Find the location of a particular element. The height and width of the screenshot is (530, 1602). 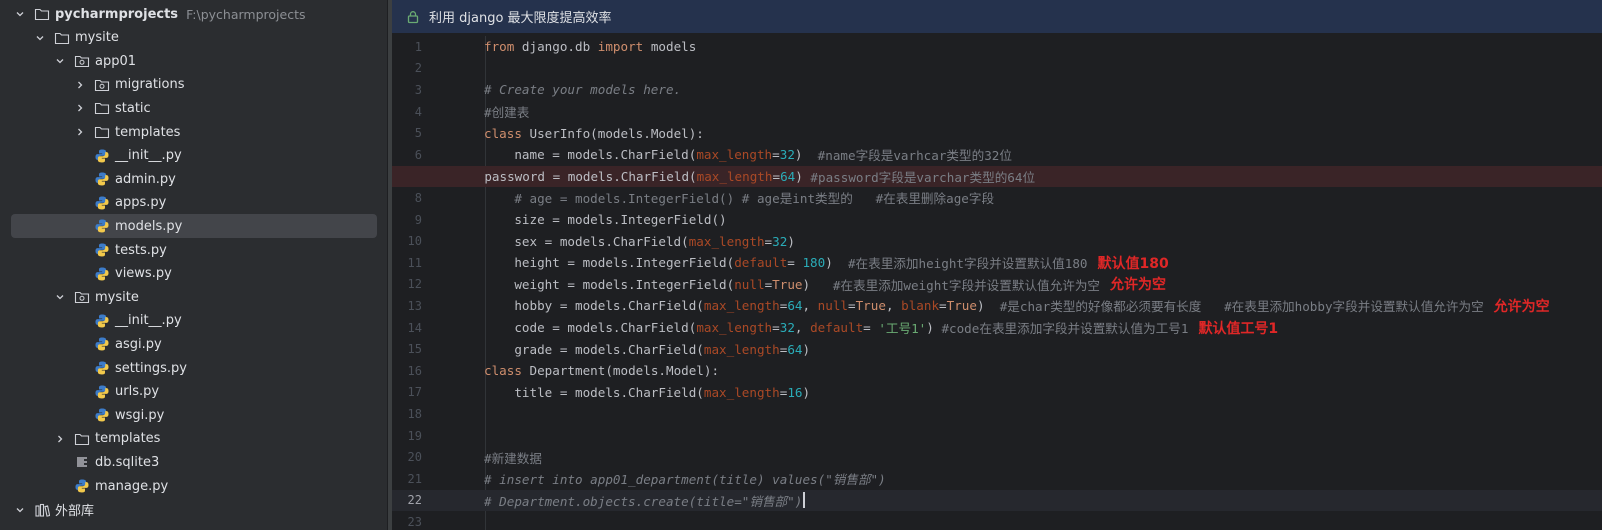

code-line: 18 is located at coordinates (997, 414).